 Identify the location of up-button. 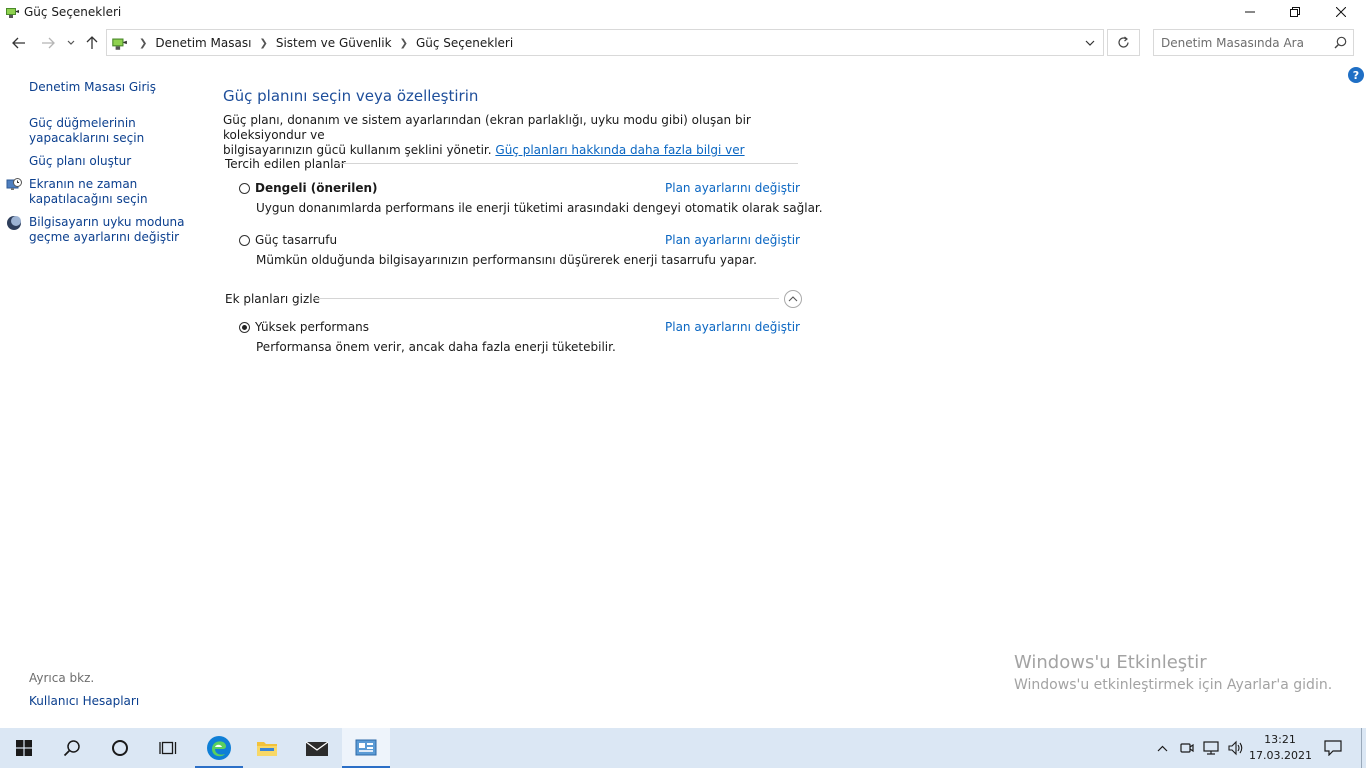
(92, 43).